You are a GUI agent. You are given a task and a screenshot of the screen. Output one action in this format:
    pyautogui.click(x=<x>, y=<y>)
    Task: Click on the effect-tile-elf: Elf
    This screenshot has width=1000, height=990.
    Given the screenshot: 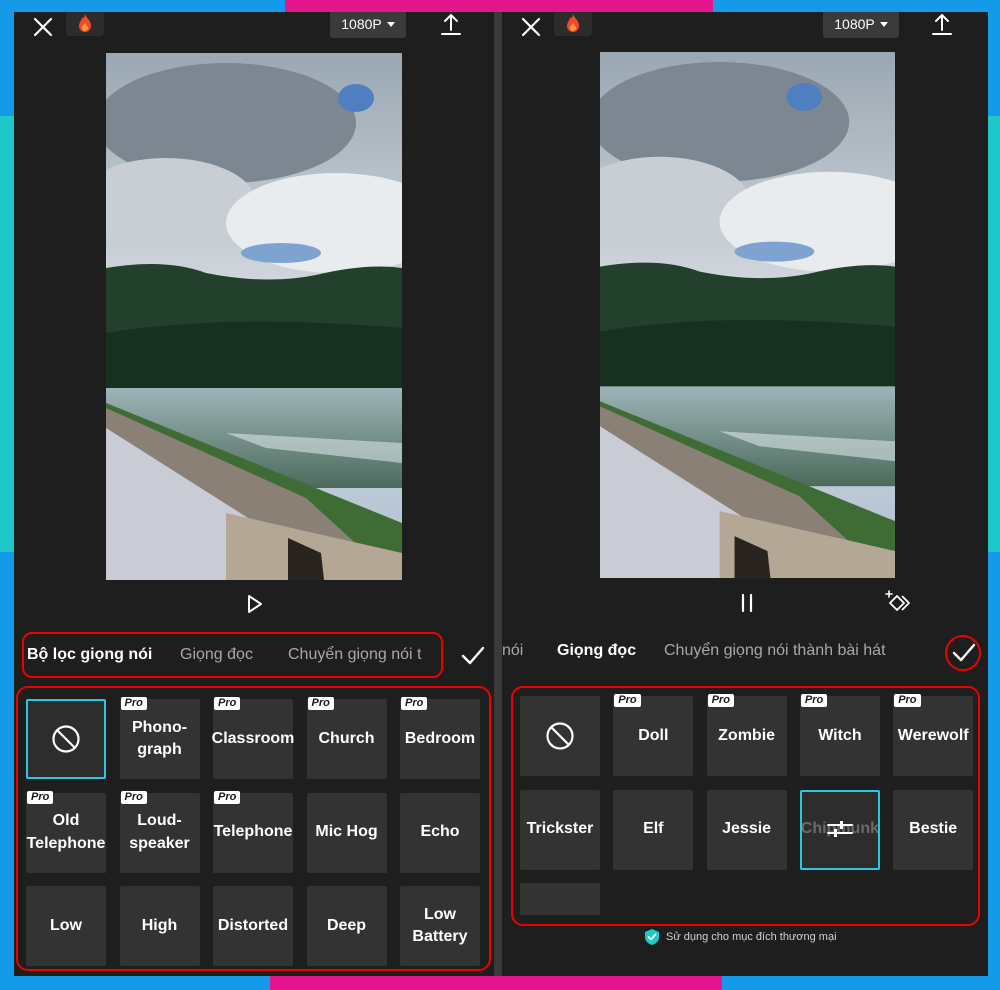 What is the action you would take?
    pyautogui.click(x=653, y=829)
    